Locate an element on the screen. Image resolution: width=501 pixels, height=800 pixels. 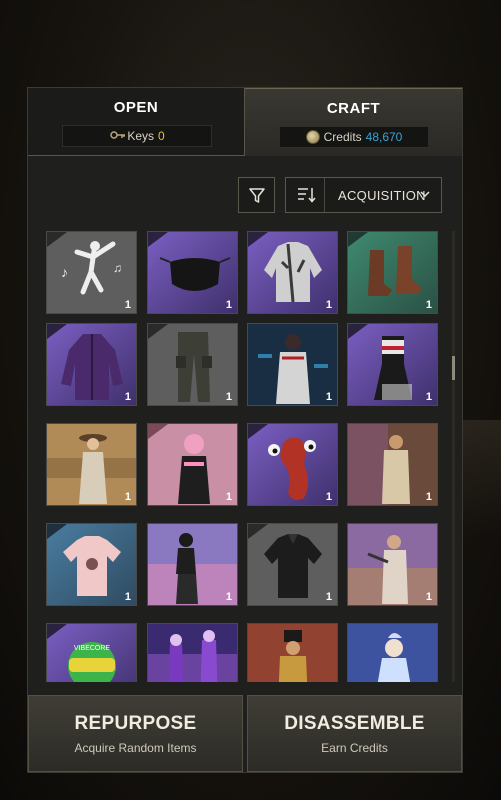
mask-icon is located at coordinates (192, 272).